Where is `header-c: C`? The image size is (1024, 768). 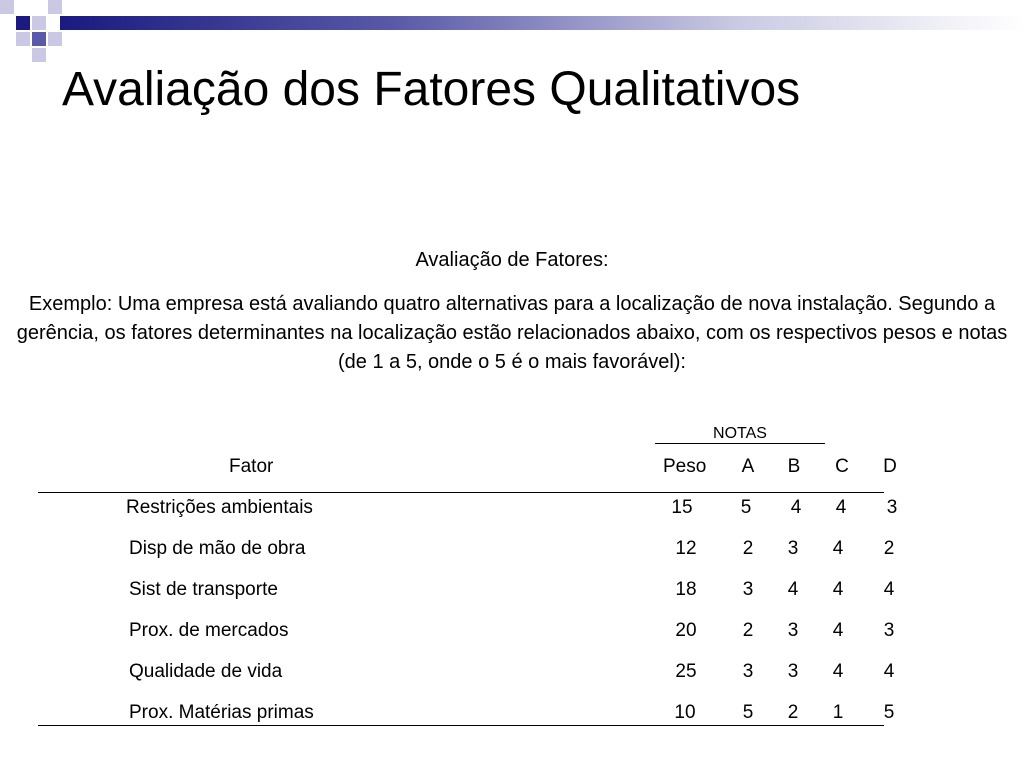 header-c: C is located at coordinates (842, 466).